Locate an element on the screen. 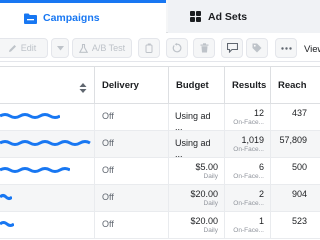  tab-bar: Campaigns Ad Sets is located at coordinates (160, 16).